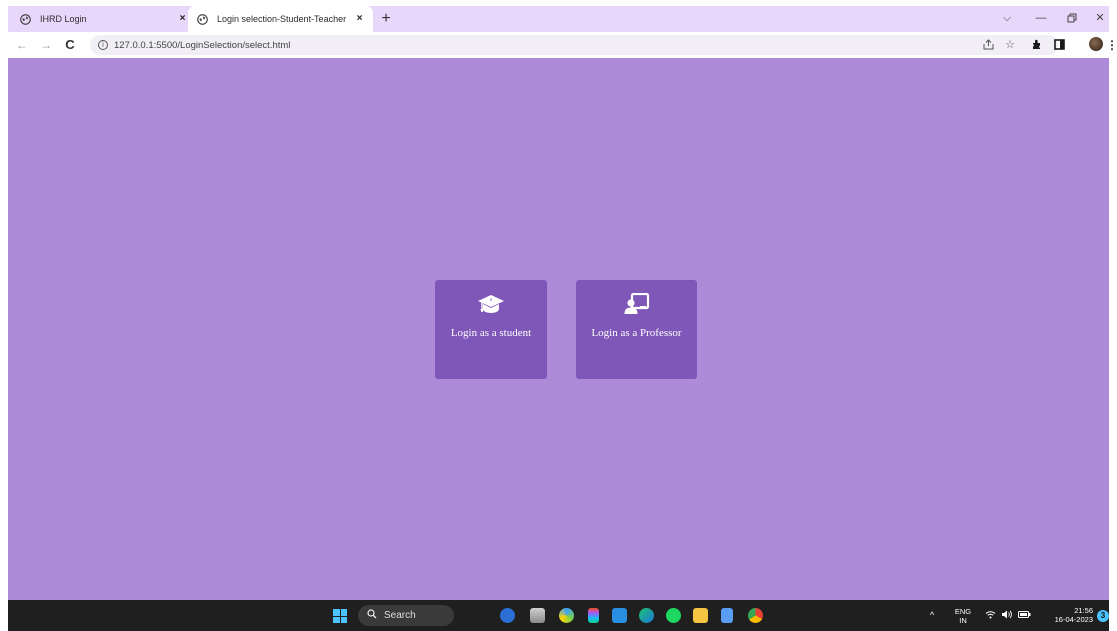  Describe the element at coordinates (1007, 18) in the screenshot. I see `tab-search-chevron-icon: ⌵` at that location.